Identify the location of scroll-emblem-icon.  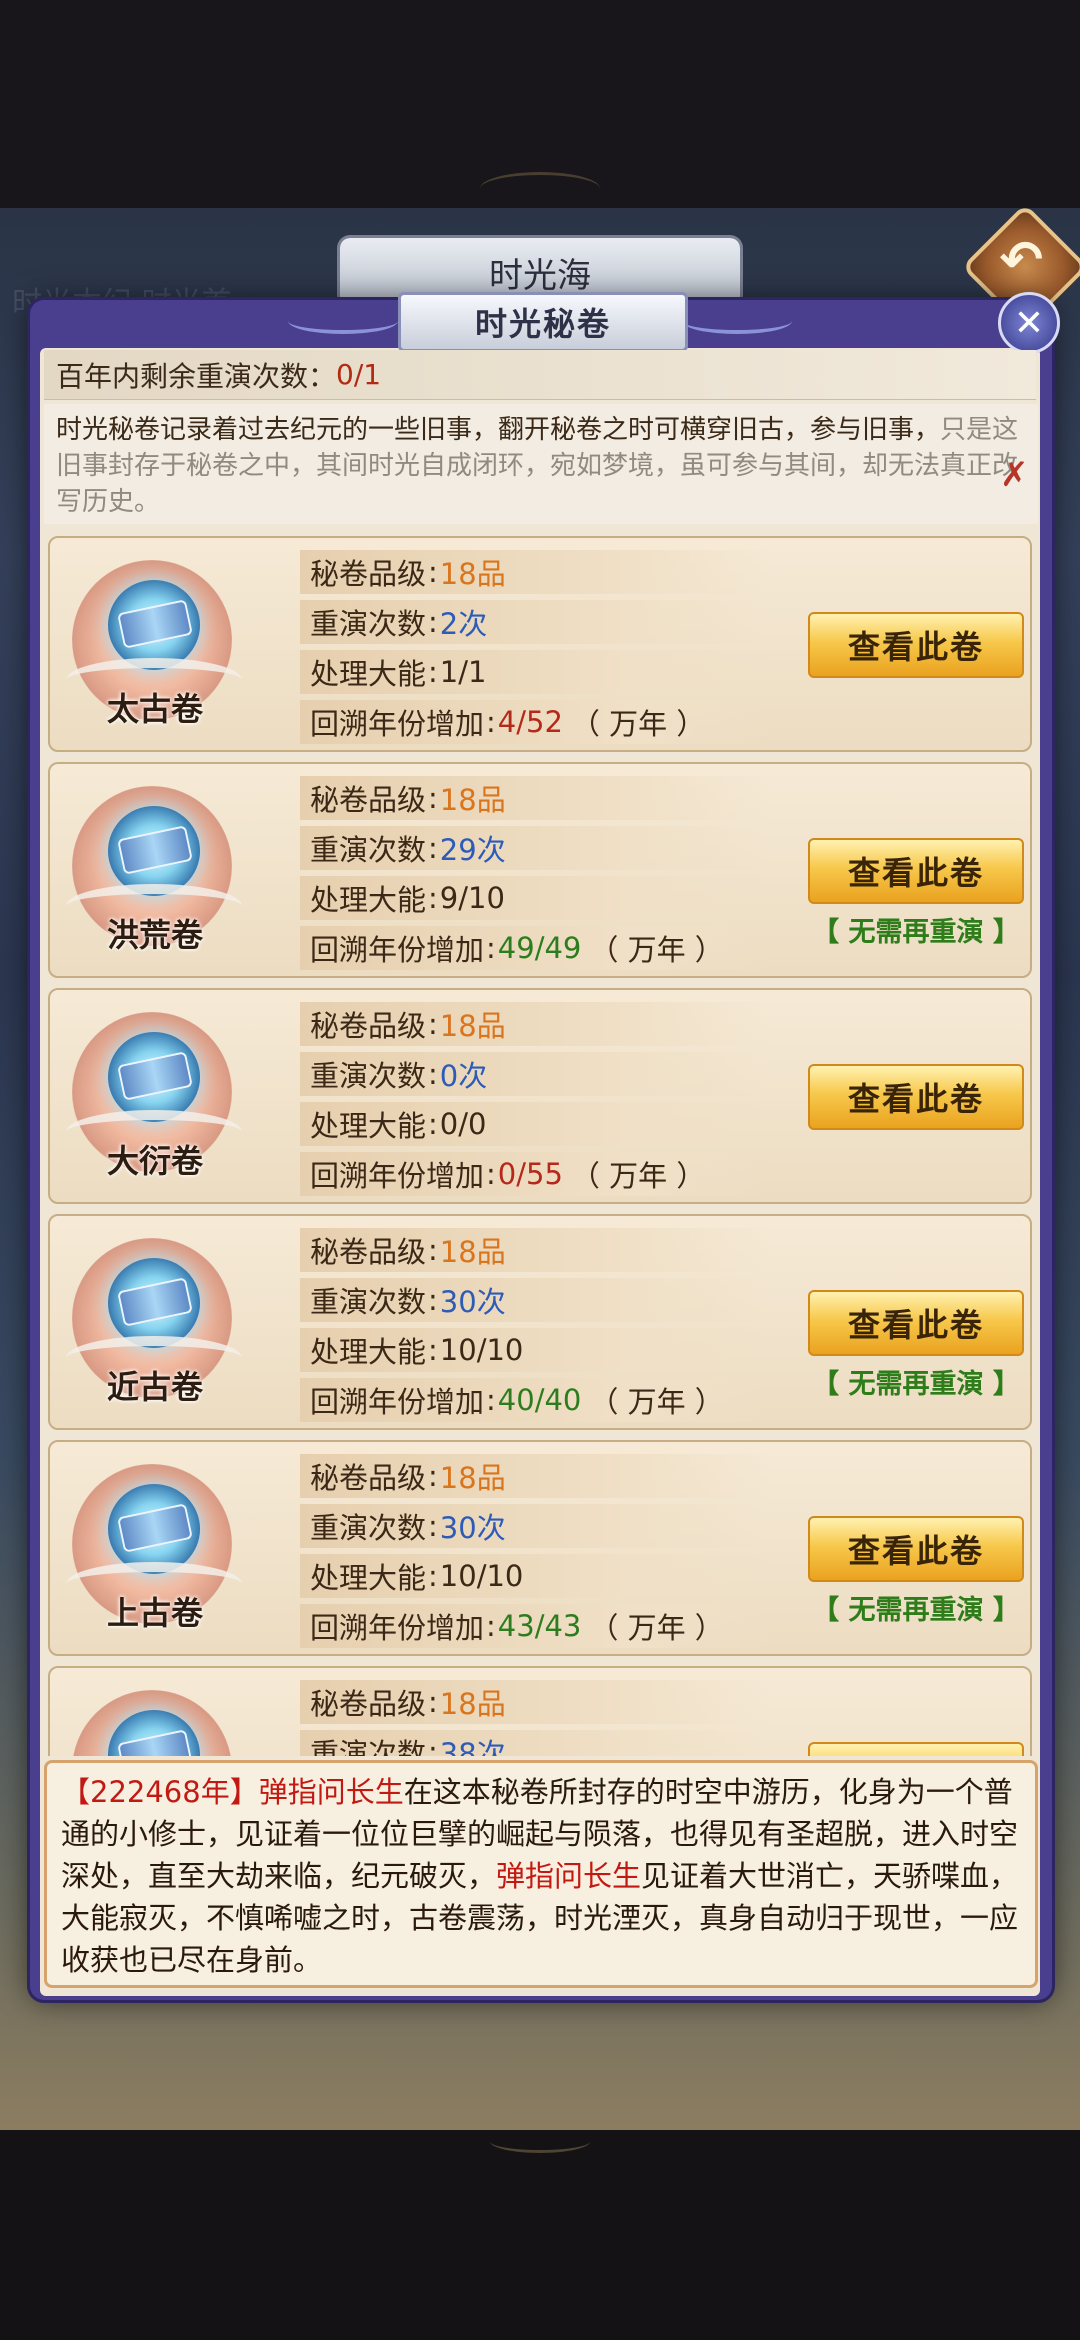
(155, 1717).